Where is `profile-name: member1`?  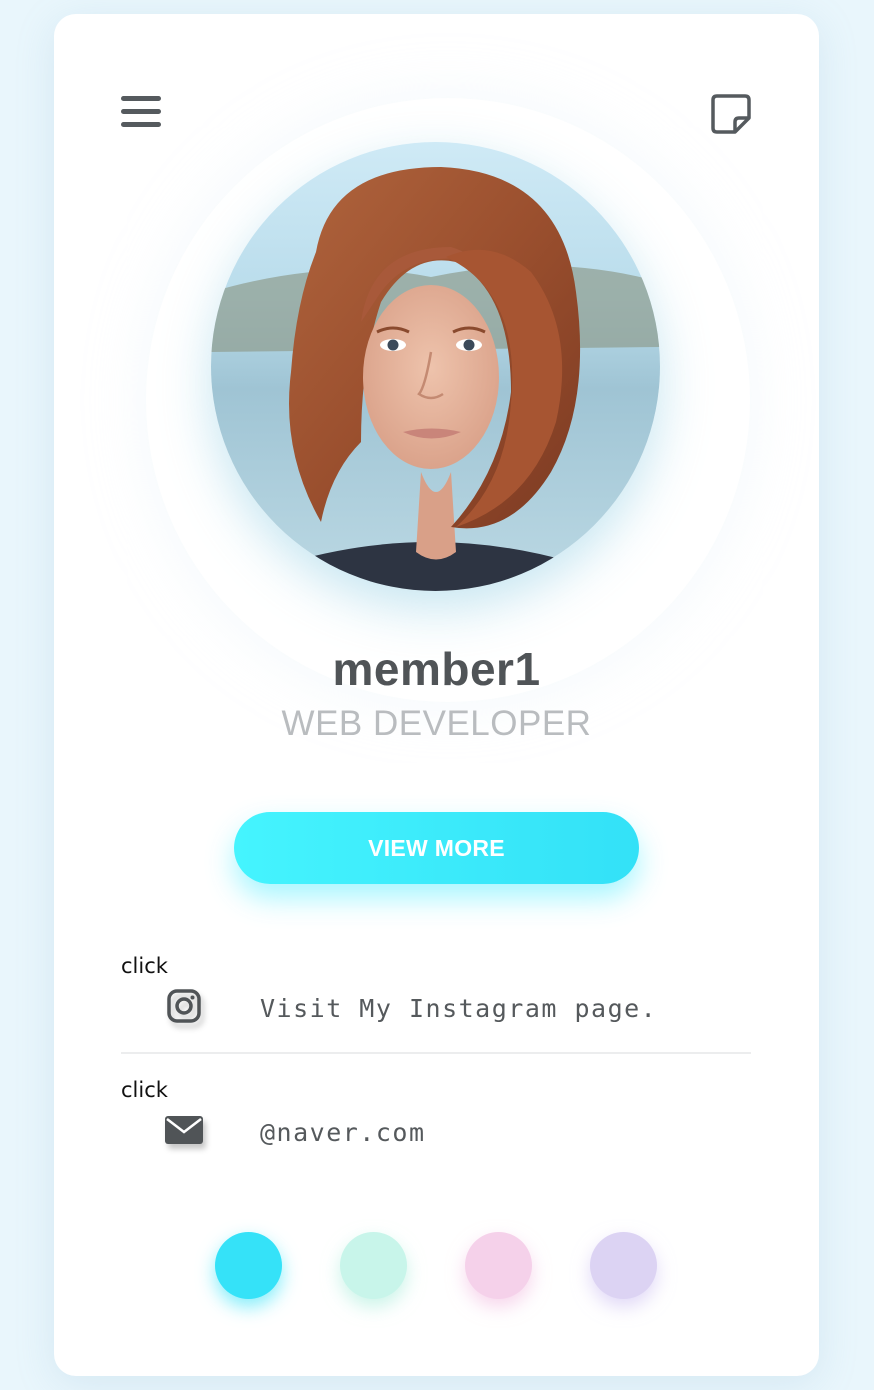
profile-name: member1 is located at coordinates (436, 669).